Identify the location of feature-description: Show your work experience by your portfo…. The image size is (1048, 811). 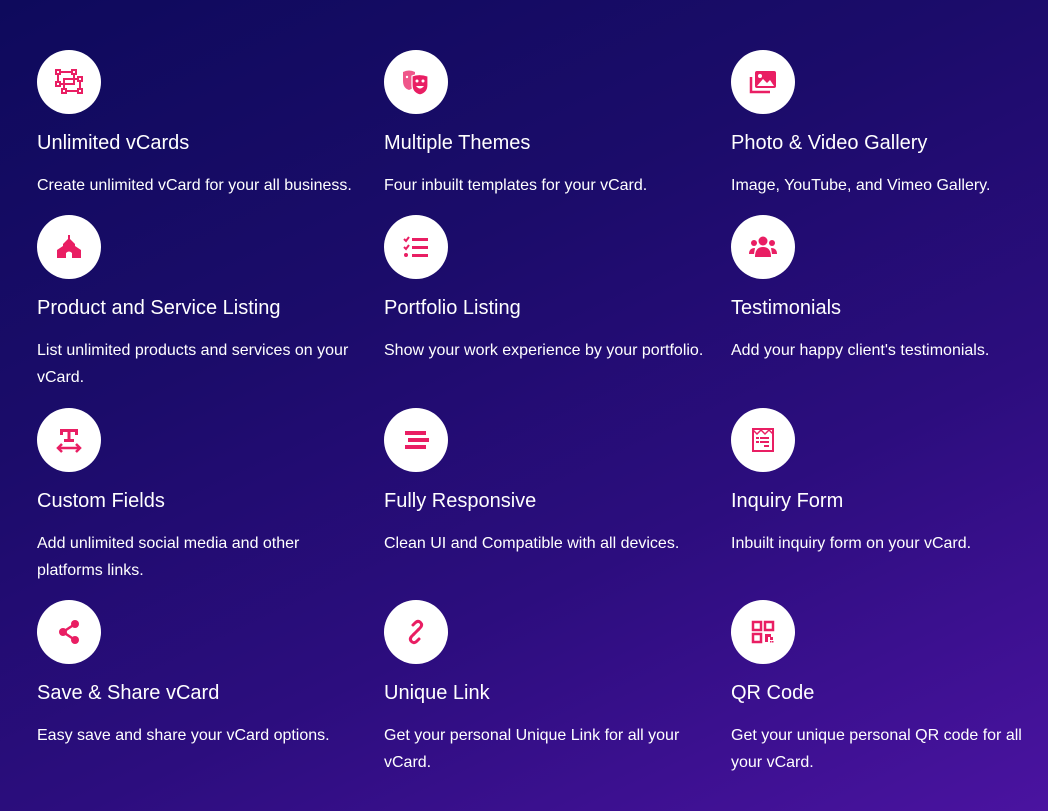
(544, 350).